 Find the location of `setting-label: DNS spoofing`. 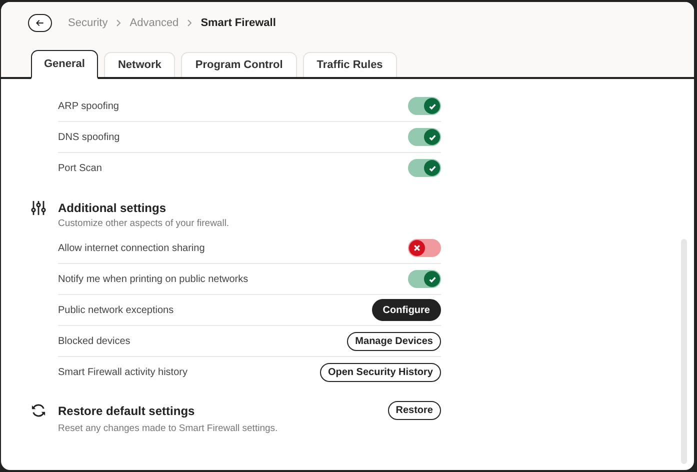

setting-label: DNS spoofing is located at coordinates (89, 137).